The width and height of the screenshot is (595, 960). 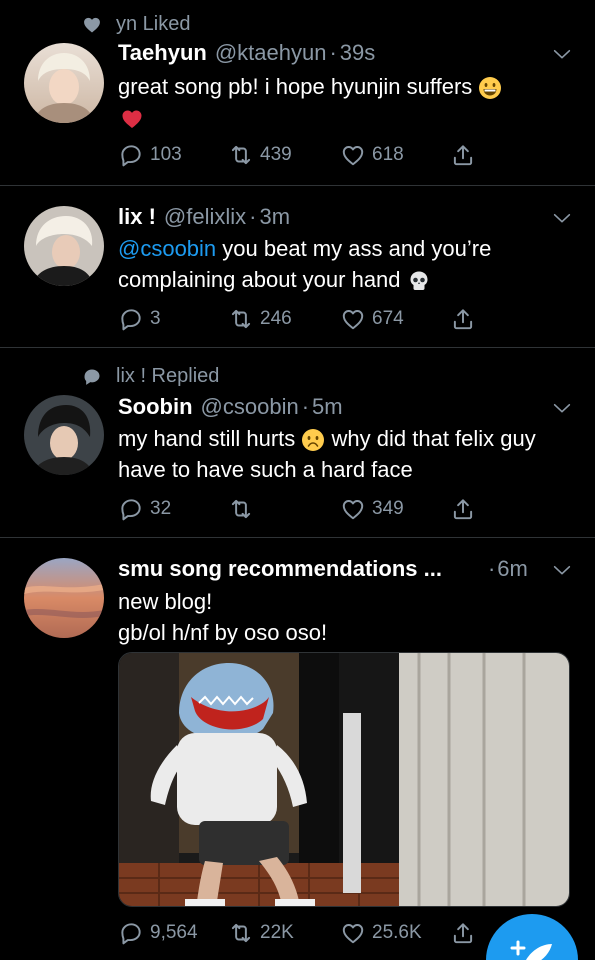 I want to click on reply-button: 32, so click(x=144, y=509).